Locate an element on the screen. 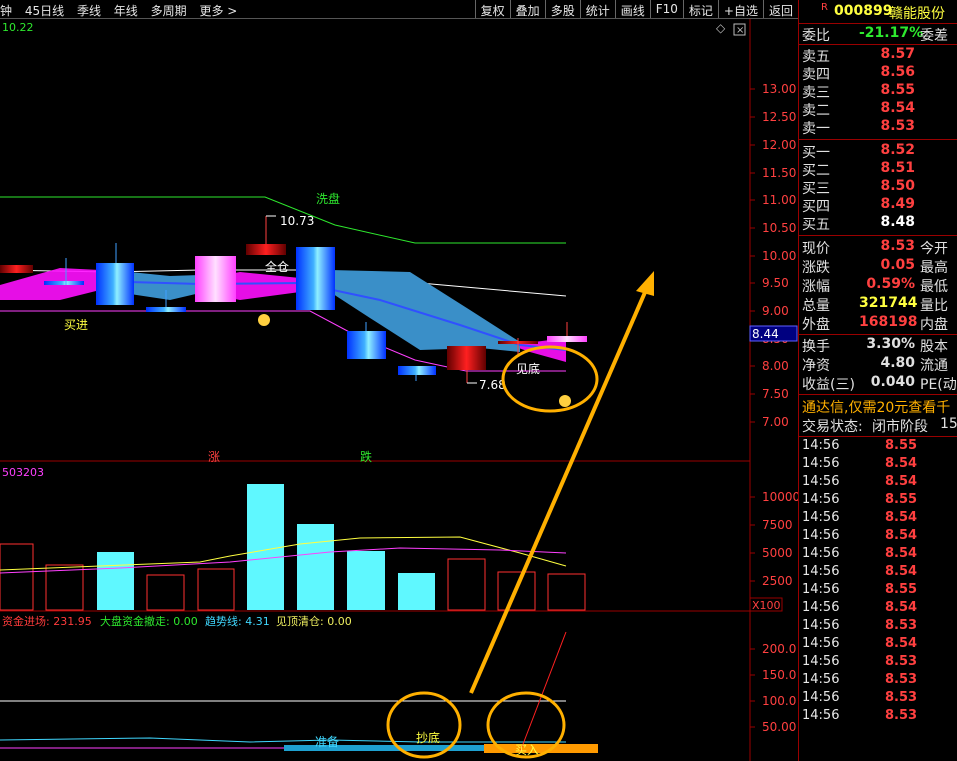 This screenshot has height=761, width=957. order-row: 买五 8.48 is located at coordinates (878, 223).